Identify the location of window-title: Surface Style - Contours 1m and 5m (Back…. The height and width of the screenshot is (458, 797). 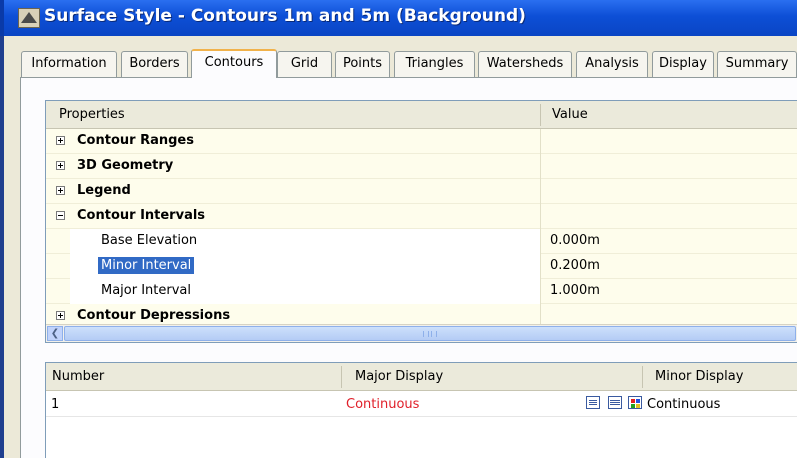
(285, 16).